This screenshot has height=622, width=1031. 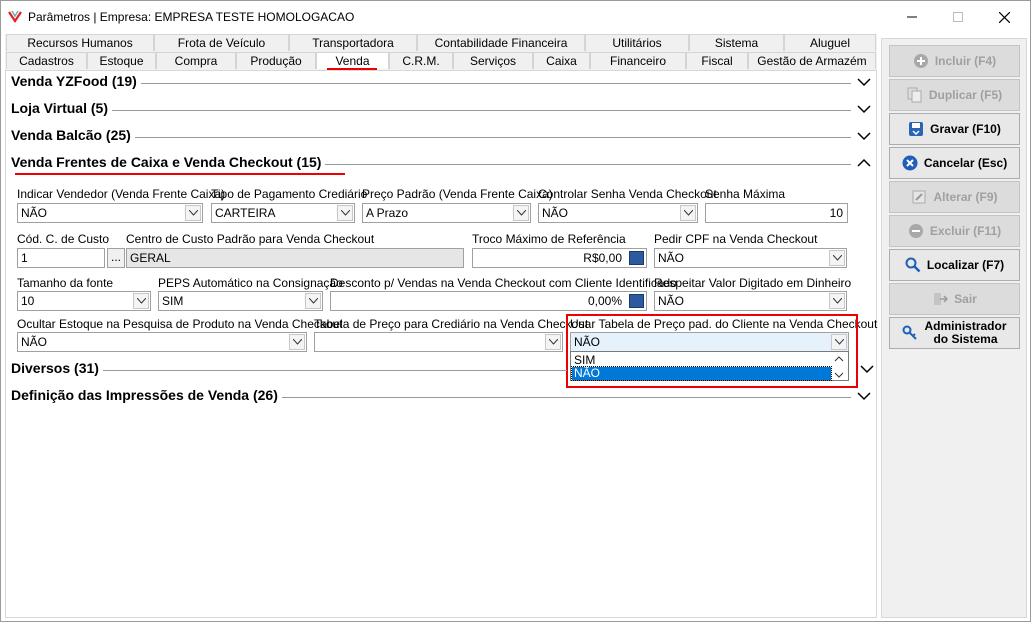 What do you see at coordinates (352, 60) in the screenshot?
I see `tab-venda: Venda` at bounding box center [352, 60].